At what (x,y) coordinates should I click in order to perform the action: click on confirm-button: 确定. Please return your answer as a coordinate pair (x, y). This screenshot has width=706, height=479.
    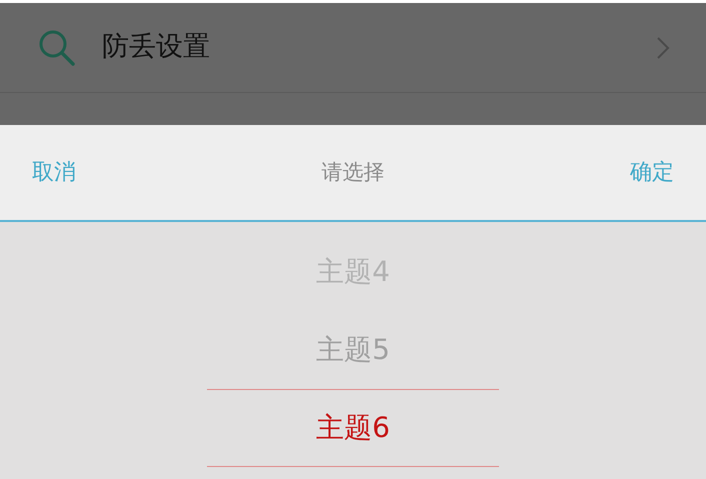
    Looking at the image, I should click on (652, 172).